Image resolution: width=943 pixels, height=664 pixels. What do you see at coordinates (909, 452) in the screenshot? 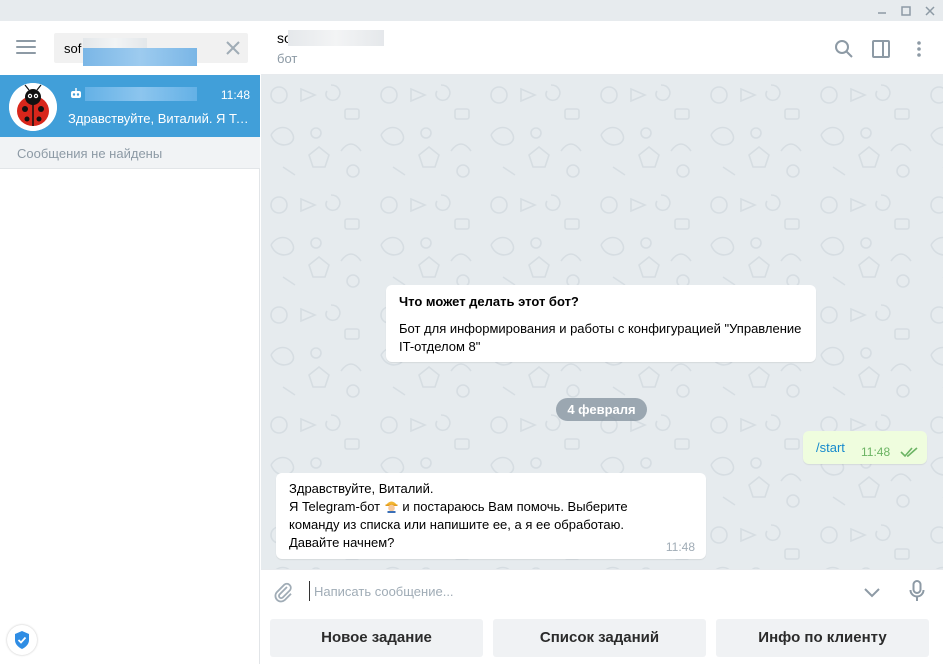
I see `read-checkmarks-icon` at bounding box center [909, 452].